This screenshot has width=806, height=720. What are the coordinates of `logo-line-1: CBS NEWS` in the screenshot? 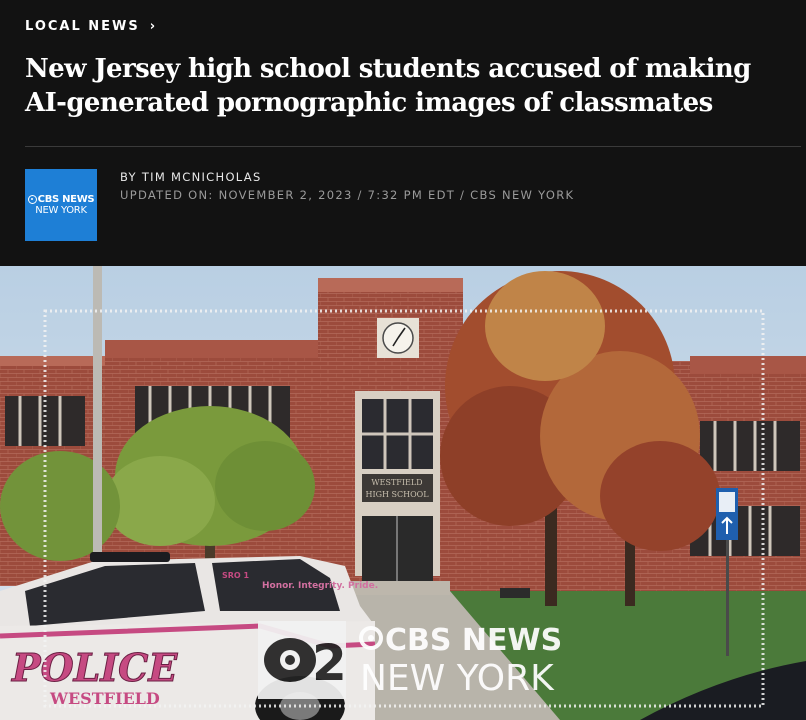 It's located at (61, 199).